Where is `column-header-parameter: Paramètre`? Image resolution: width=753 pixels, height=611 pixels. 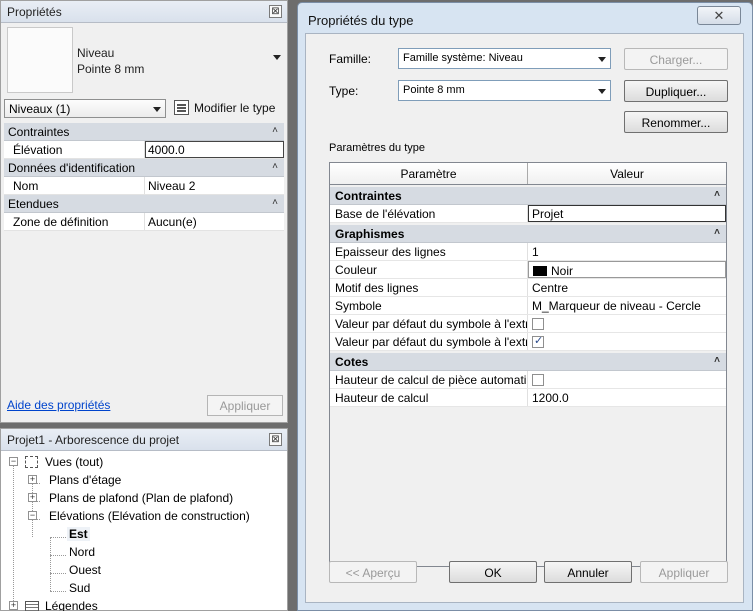
column-header-parameter: Paramètre is located at coordinates (429, 173).